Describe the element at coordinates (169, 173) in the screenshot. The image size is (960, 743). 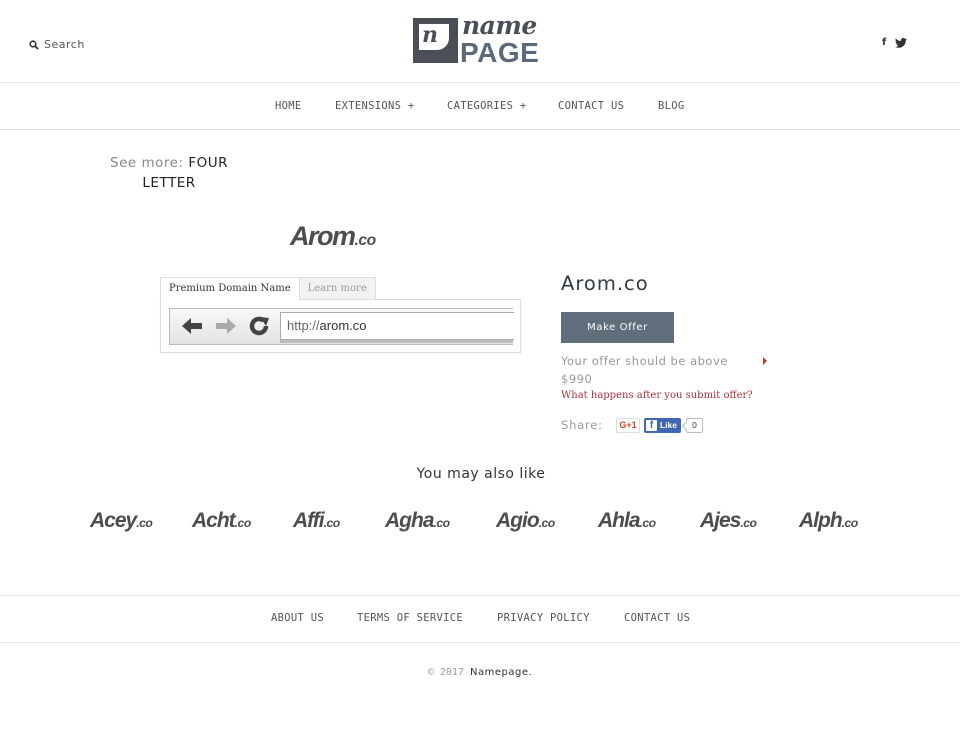
I see `see-more: See more: FOUR LETTER` at that location.